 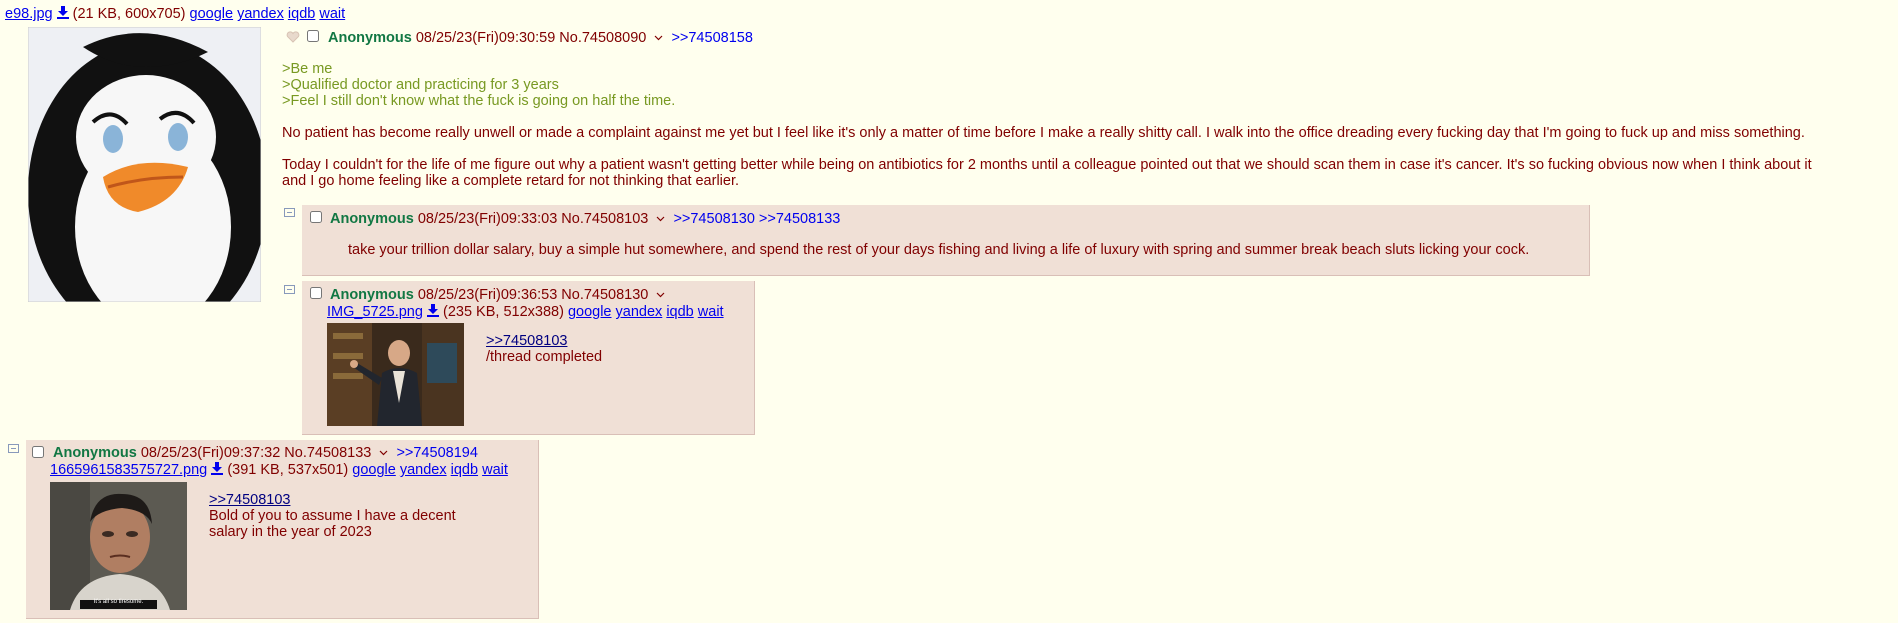 I want to click on reply-post-number: No.74508133, so click(x=327, y=453).